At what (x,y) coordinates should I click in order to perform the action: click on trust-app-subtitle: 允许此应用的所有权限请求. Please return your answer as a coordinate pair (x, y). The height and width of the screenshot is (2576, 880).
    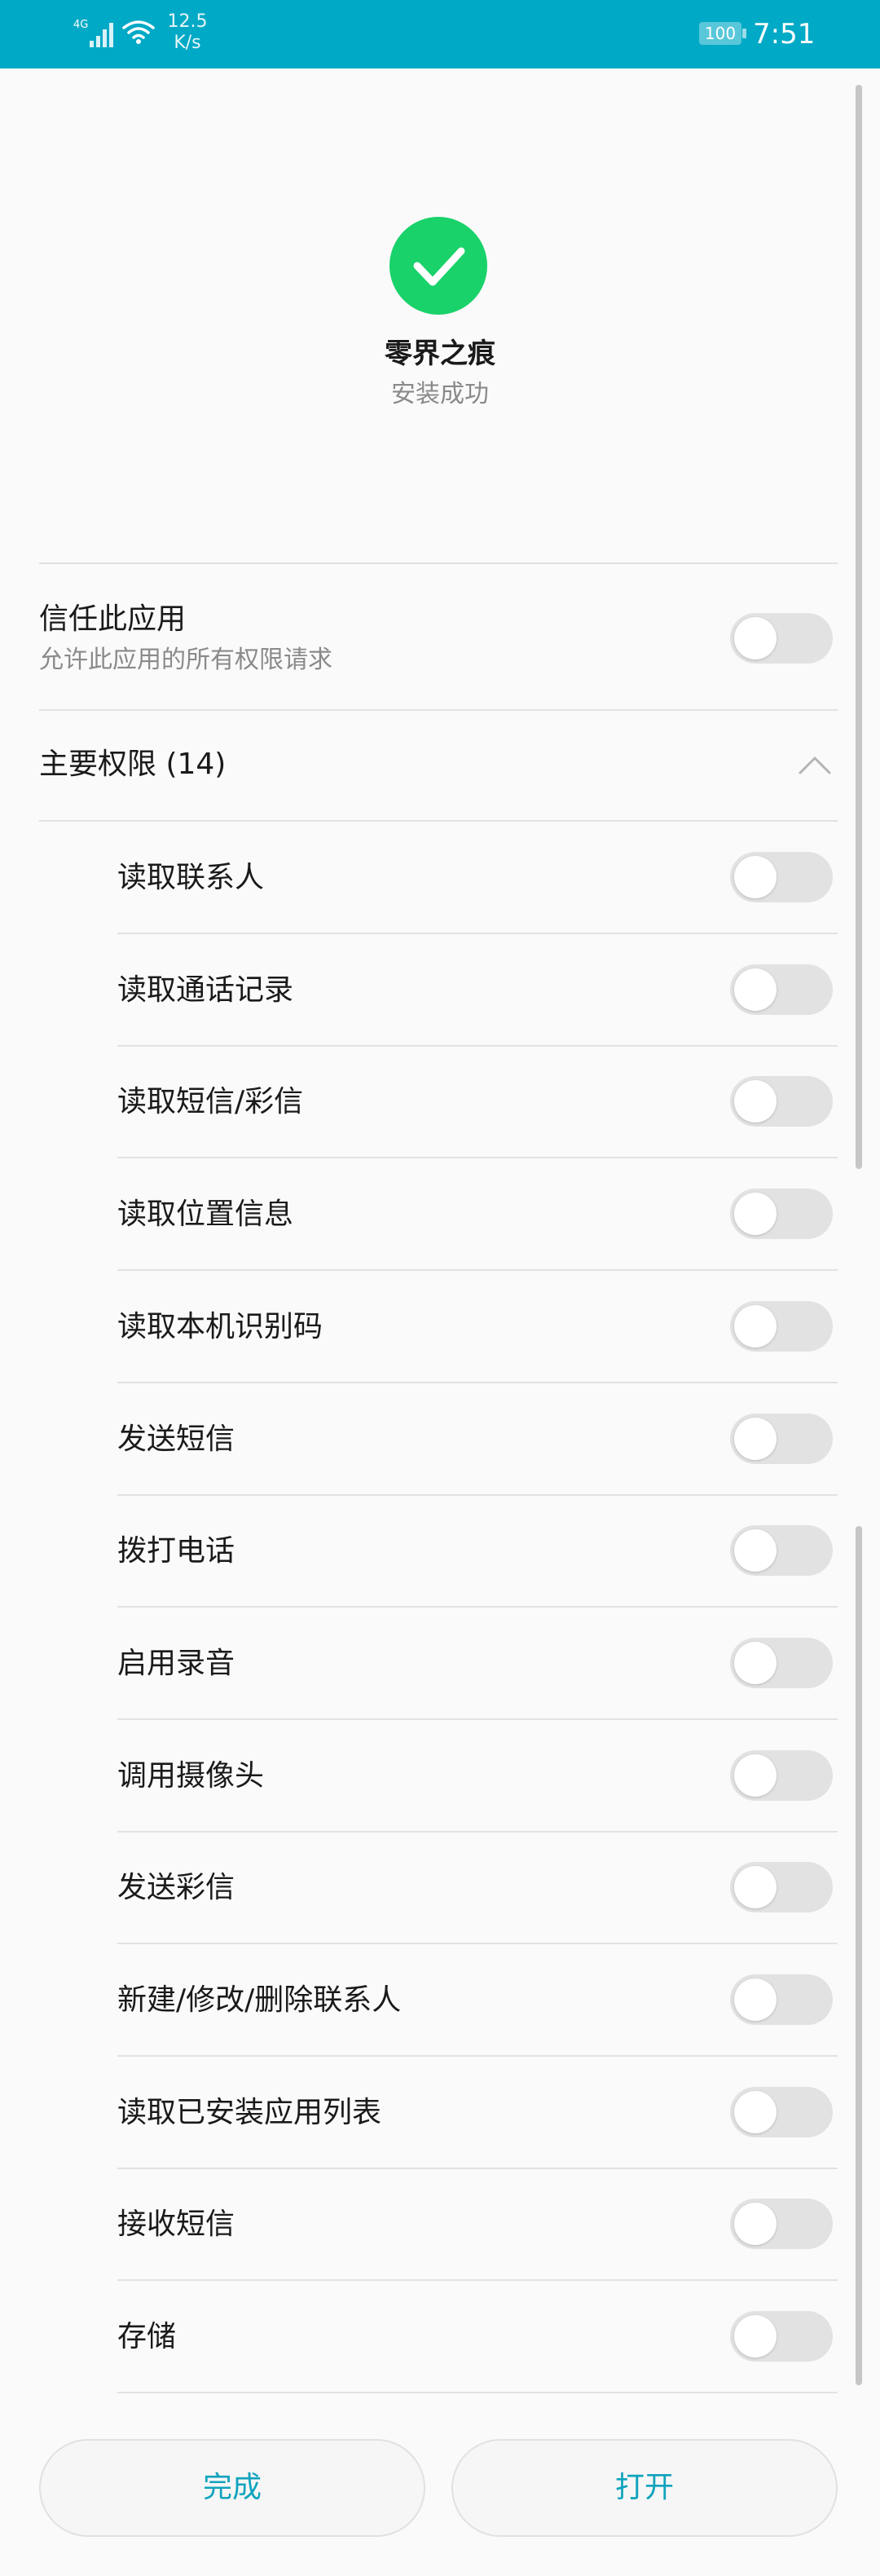
    Looking at the image, I should click on (185, 660).